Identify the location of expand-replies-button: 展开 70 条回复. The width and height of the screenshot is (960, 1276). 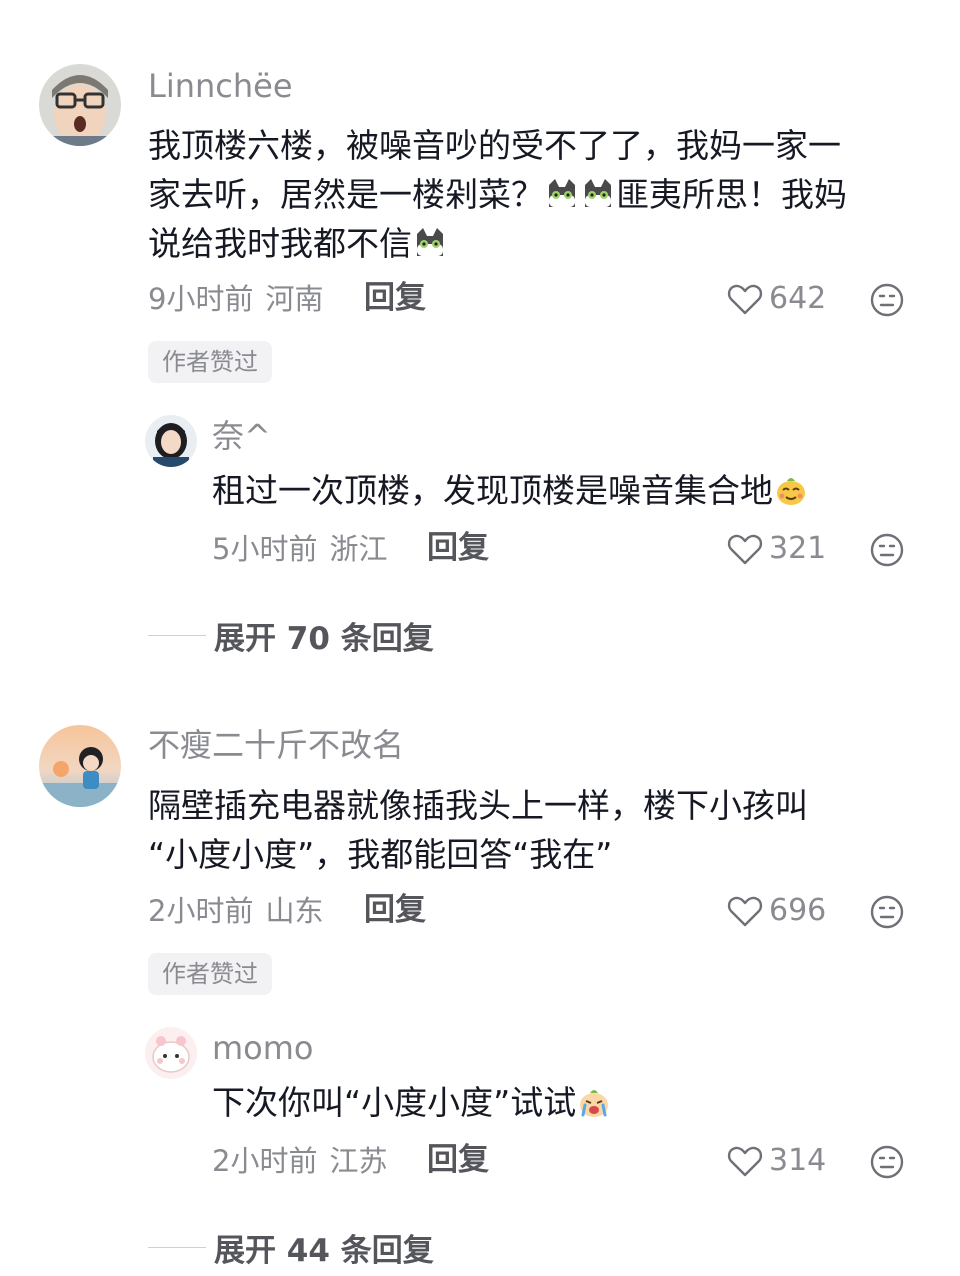
(291, 635).